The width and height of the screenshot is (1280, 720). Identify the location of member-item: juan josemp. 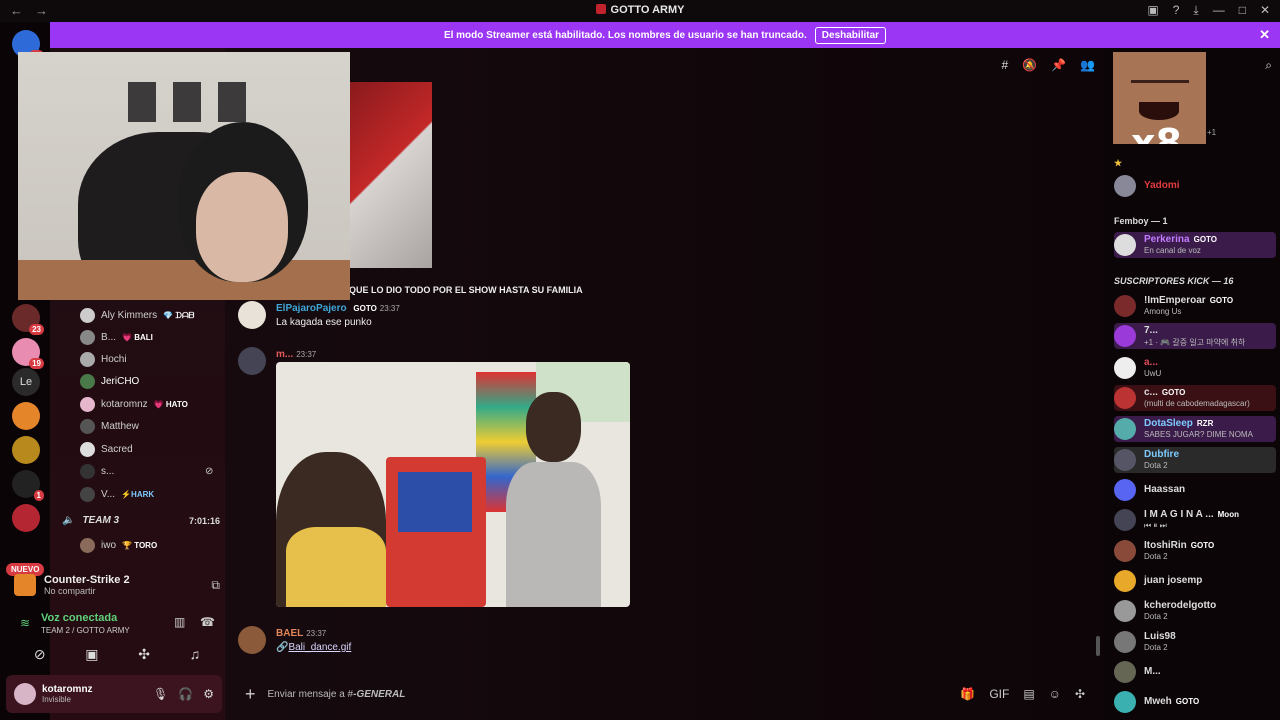
(1195, 581).